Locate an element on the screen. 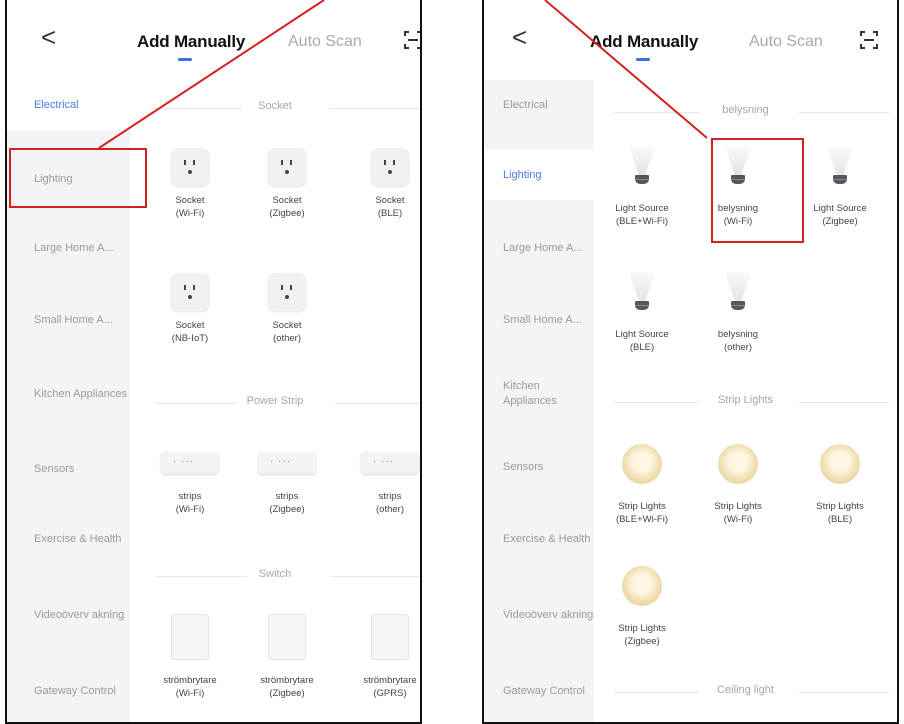  device-tile: Light Source (Zigbee) is located at coordinates (840, 187).